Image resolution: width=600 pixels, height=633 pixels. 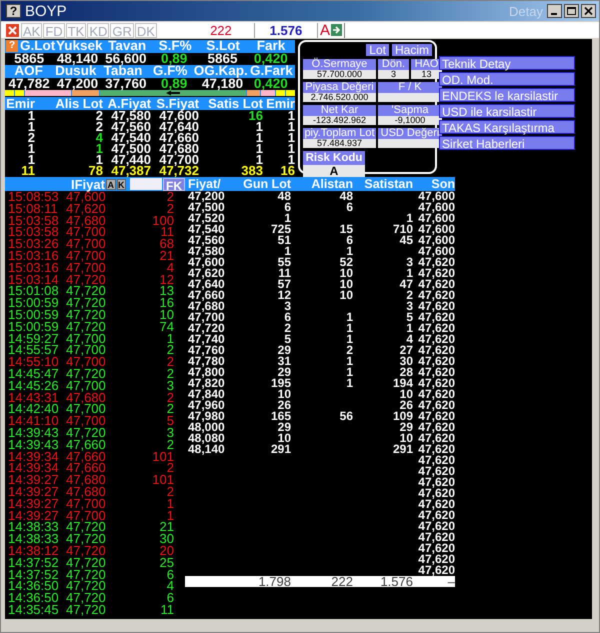 What do you see at coordinates (162, 456) in the screenshot?
I see `table-cell-text: 101` at bounding box center [162, 456].